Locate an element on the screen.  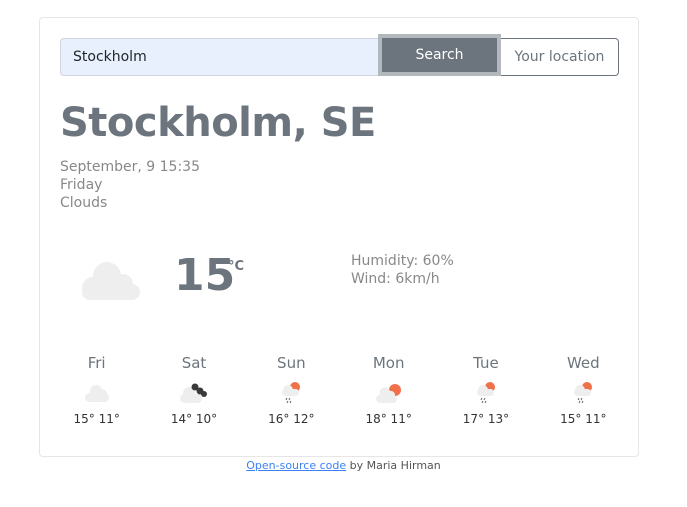
current-temperature: 15 is located at coordinates (205, 275).